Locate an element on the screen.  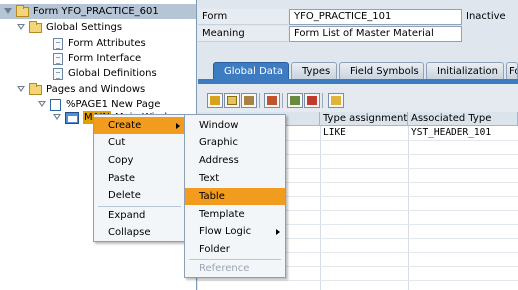
menu-item-template: Template is located at coordinates (235, 214).